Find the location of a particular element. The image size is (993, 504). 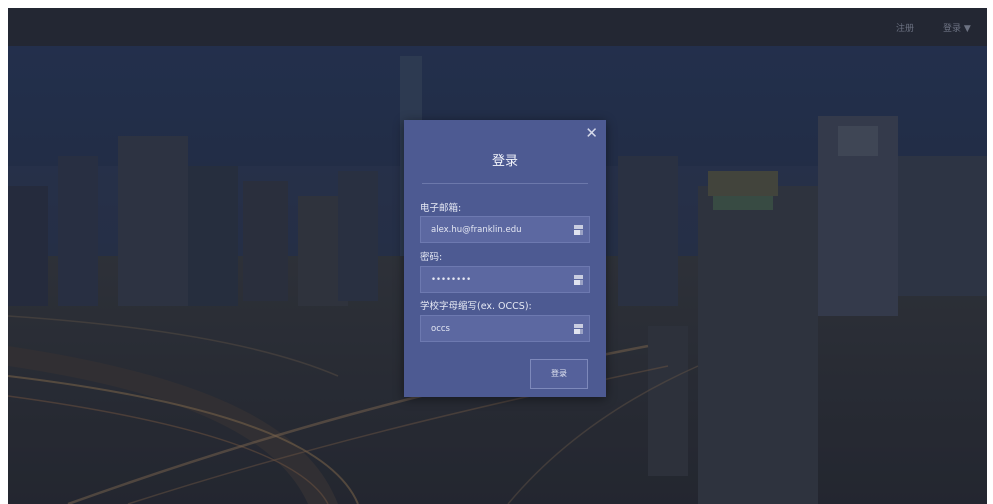

email-label: 电子邮箱: is located at coordinates (441, 208).